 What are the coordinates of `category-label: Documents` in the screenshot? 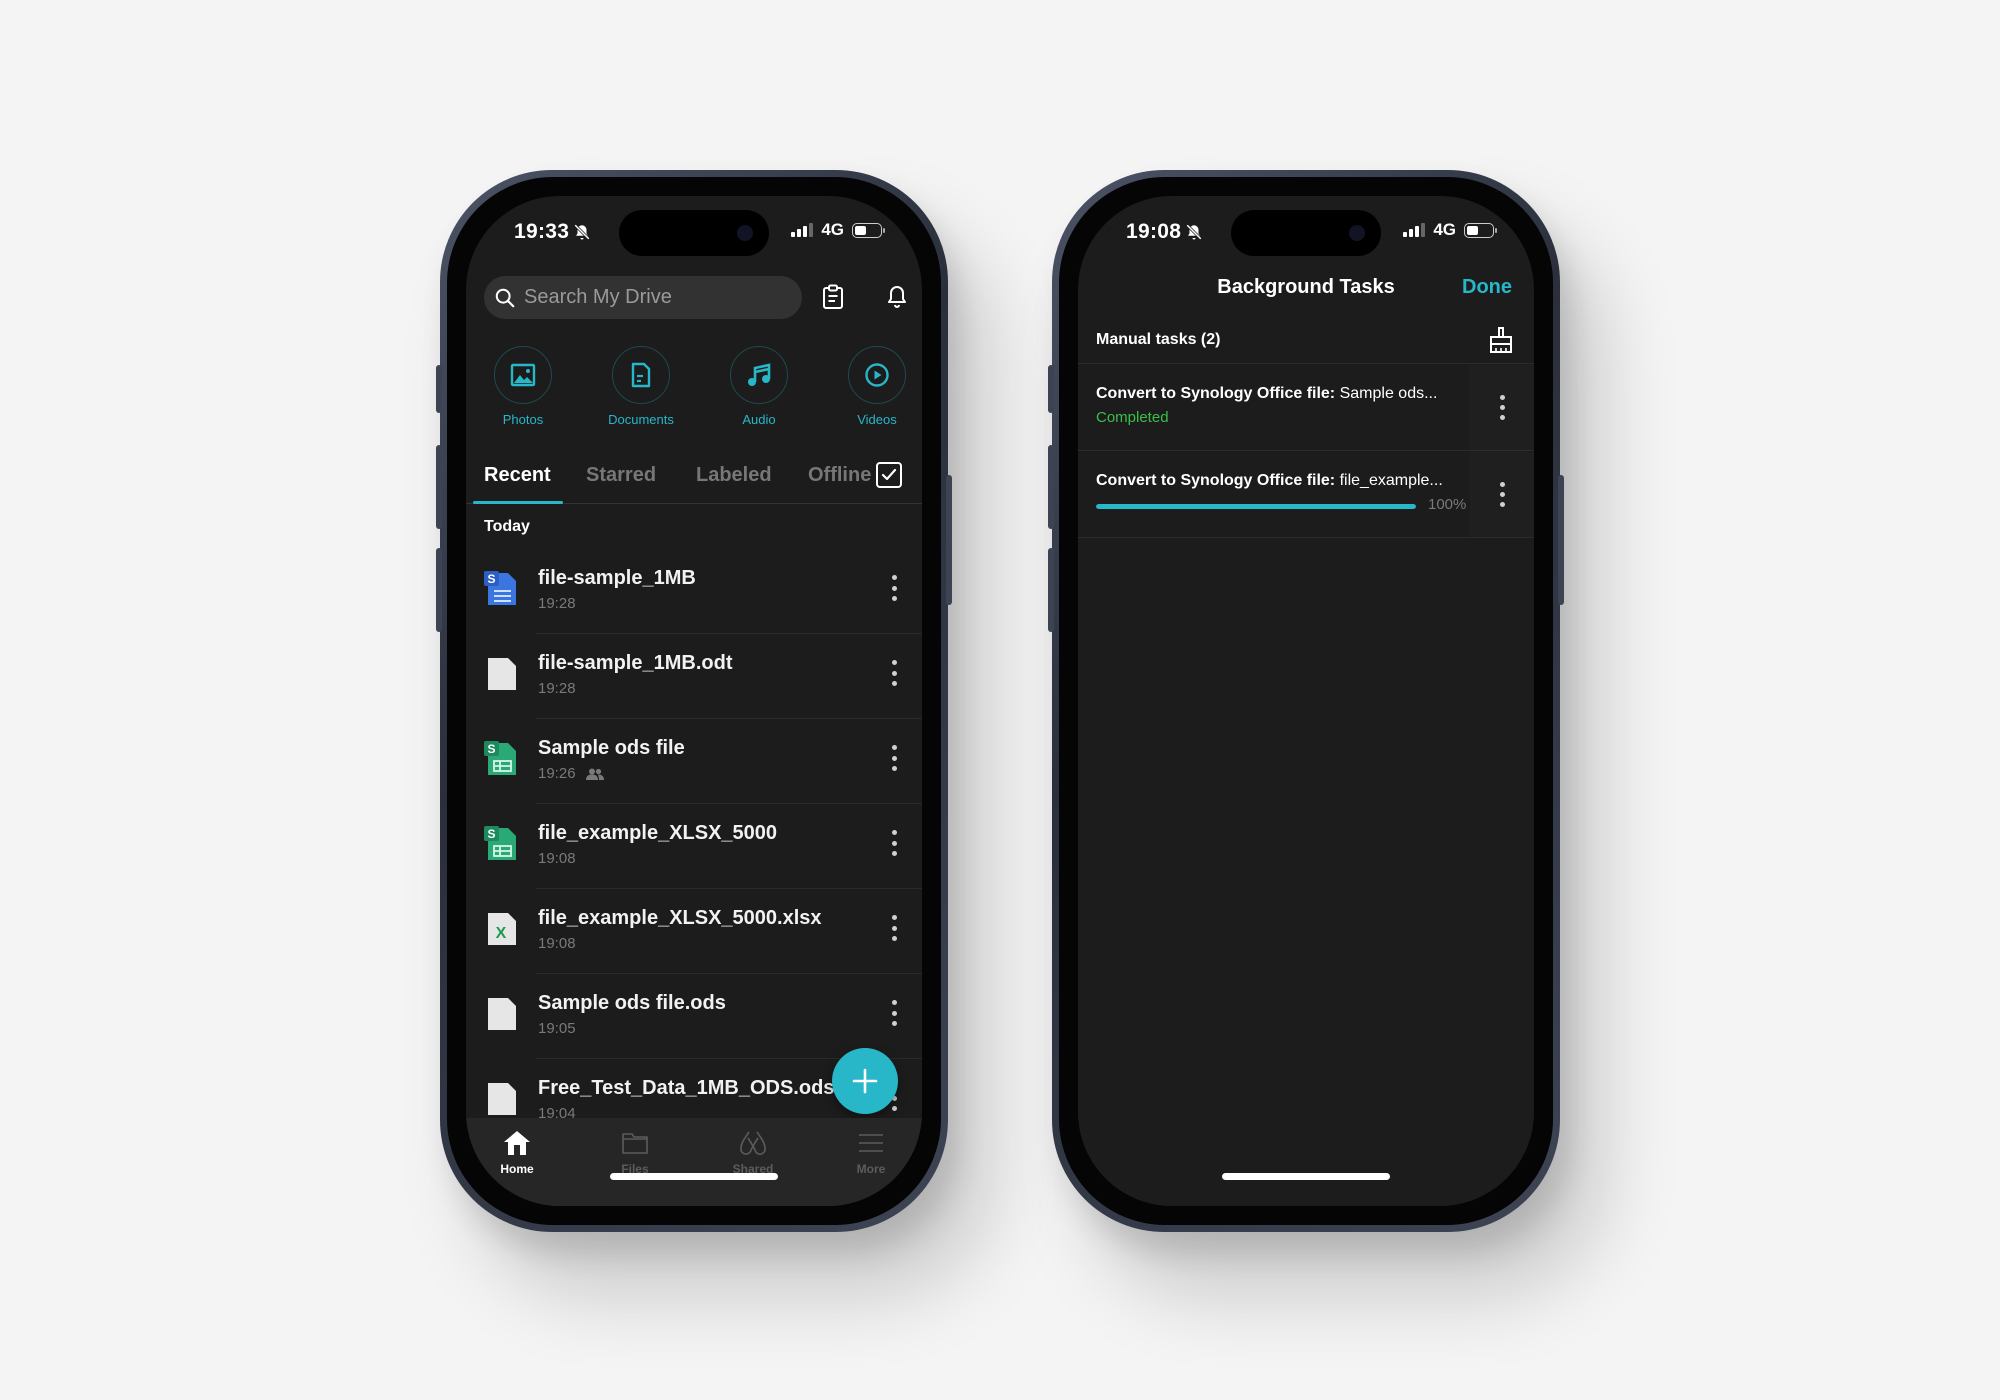 It's located at (641, 419).